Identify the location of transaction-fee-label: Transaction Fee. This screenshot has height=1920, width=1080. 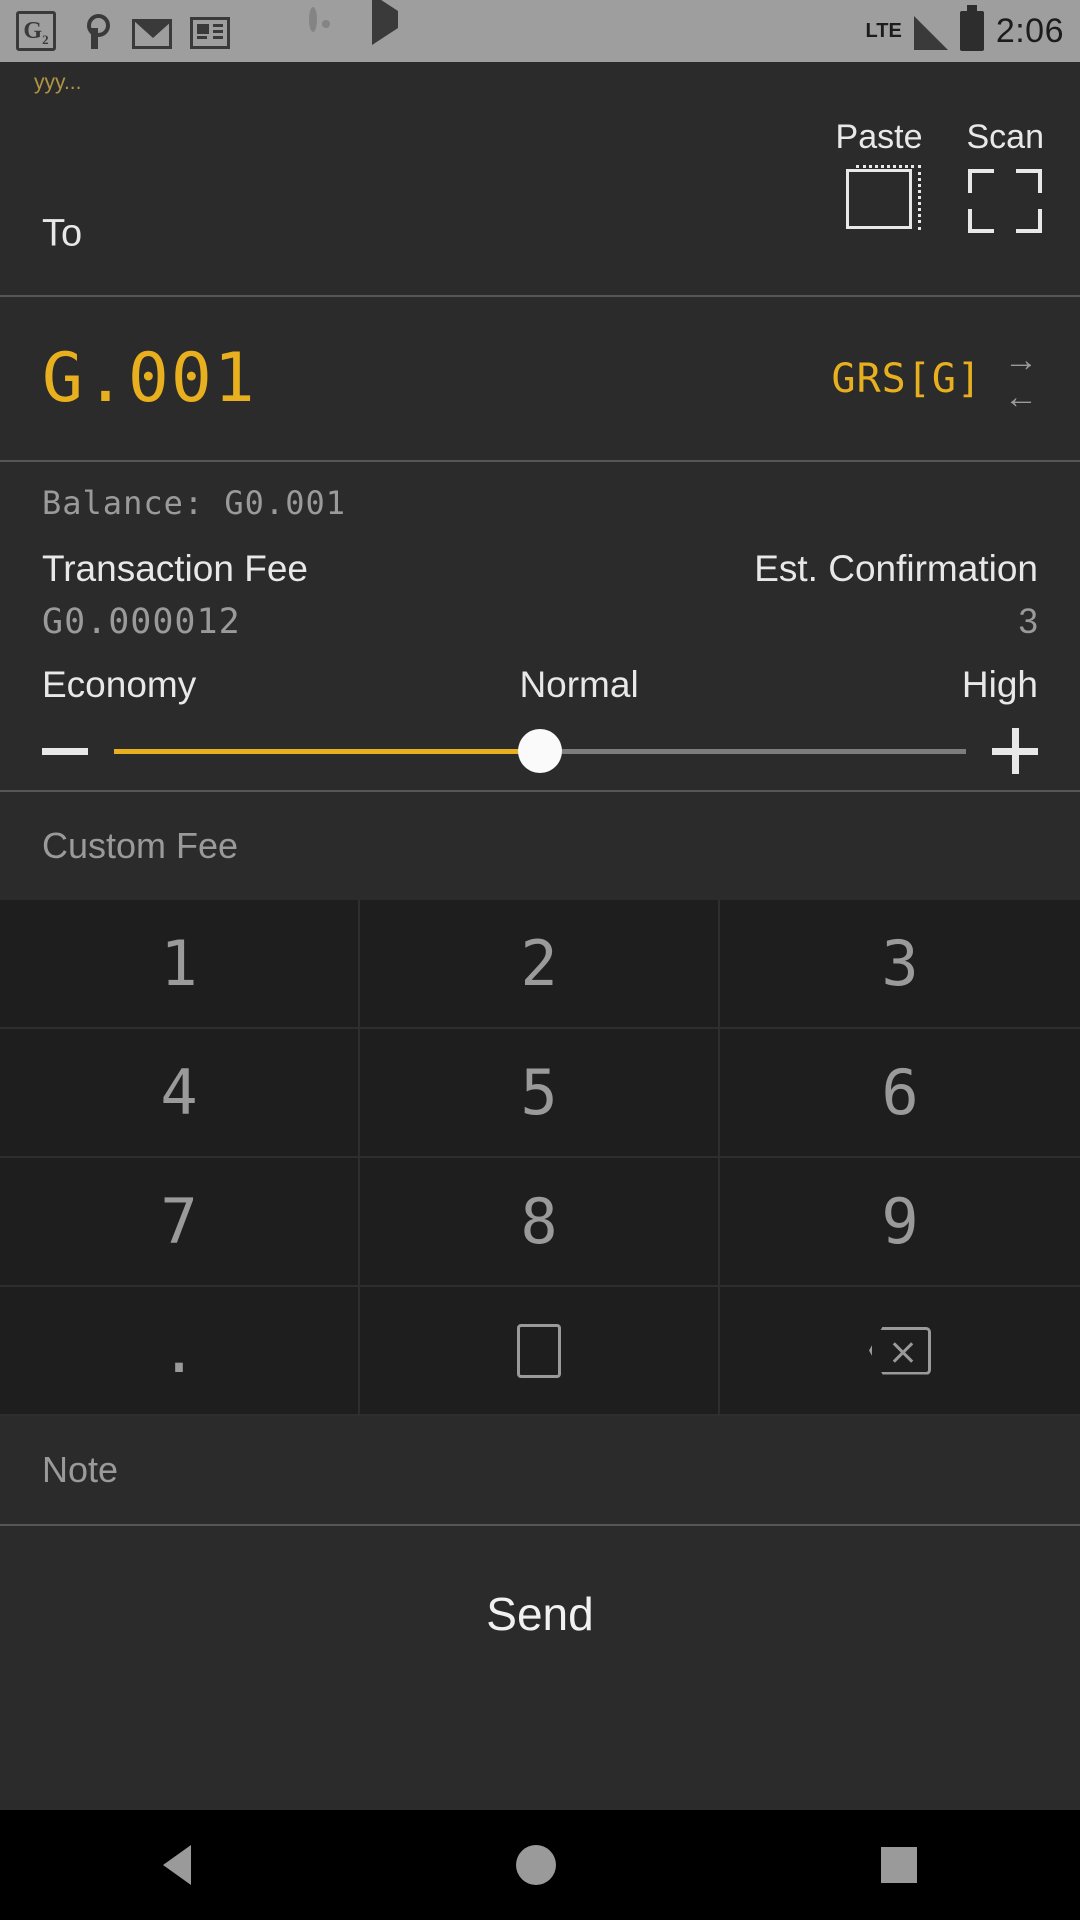
(175, 568).